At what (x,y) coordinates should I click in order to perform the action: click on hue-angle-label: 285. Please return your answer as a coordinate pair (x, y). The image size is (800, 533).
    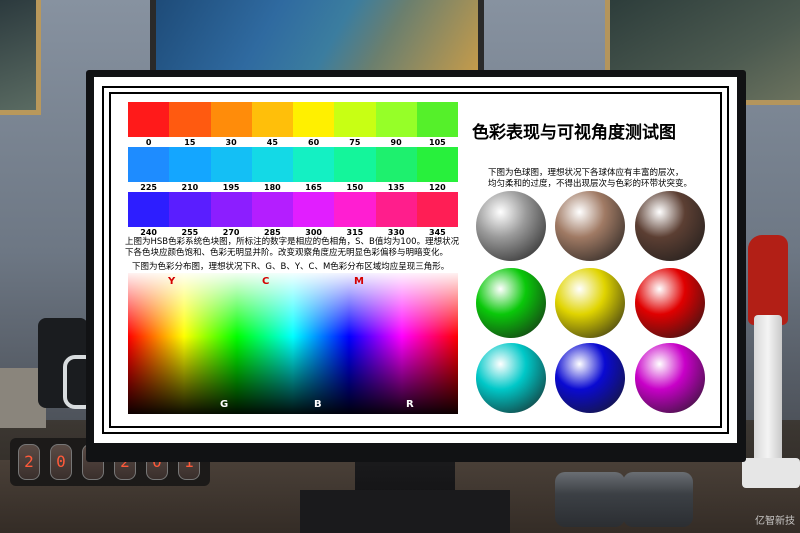
    Looking at the image, I should click on (272, 232).